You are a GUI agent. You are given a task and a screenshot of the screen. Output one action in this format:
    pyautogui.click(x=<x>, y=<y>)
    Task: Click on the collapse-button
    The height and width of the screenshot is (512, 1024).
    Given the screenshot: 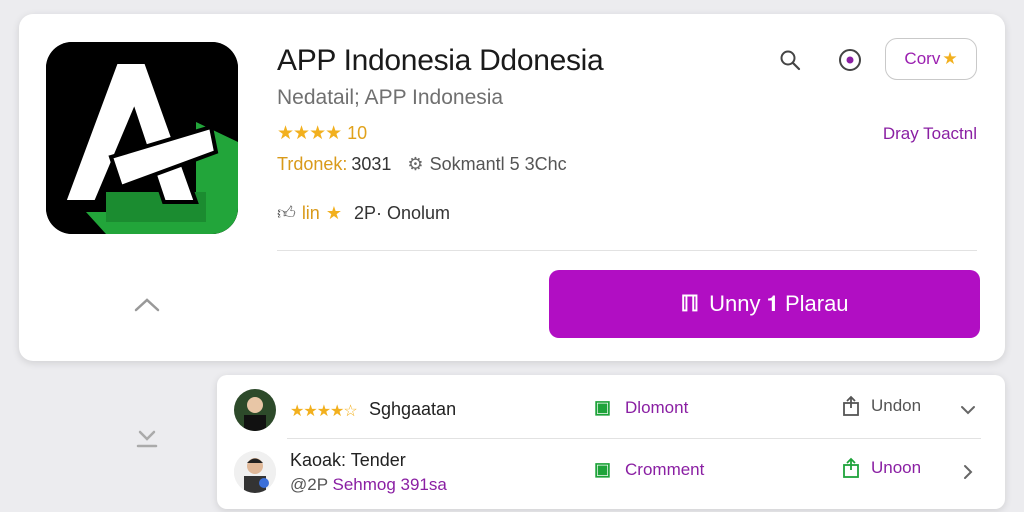 What is the action you would take?
    pyautogui.click(x=147, y=305)
    